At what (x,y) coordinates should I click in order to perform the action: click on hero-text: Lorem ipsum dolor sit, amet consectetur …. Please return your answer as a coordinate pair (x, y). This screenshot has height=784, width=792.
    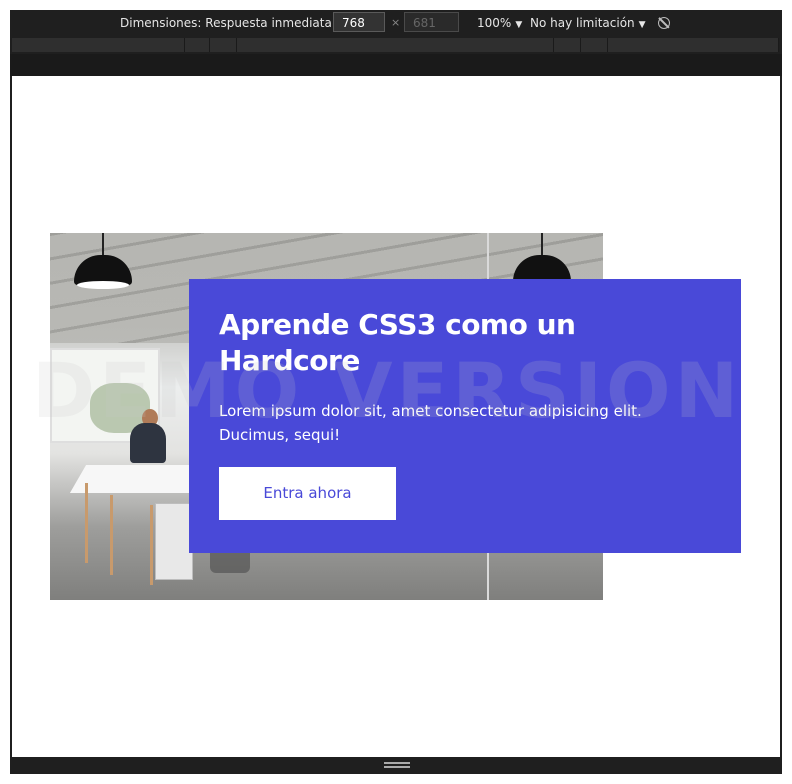
    Looking at the image, I should click on (430, 423).